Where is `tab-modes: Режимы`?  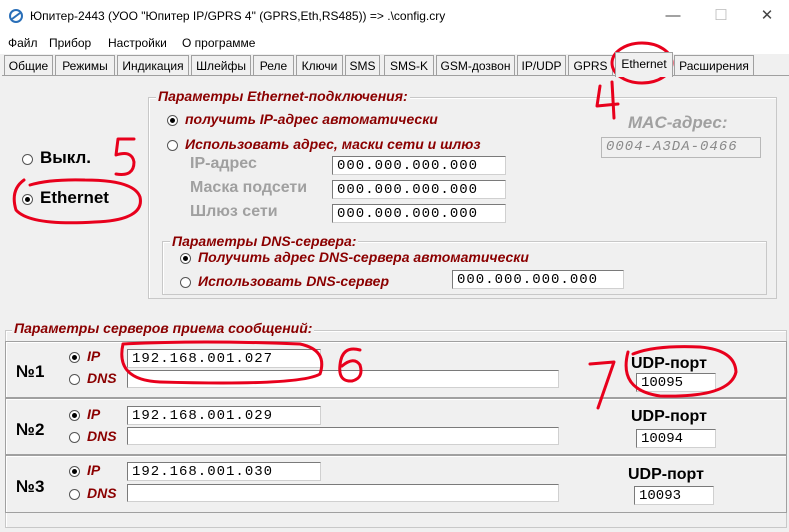 tab-modes: Режимы is located at coordinates (85, 65).